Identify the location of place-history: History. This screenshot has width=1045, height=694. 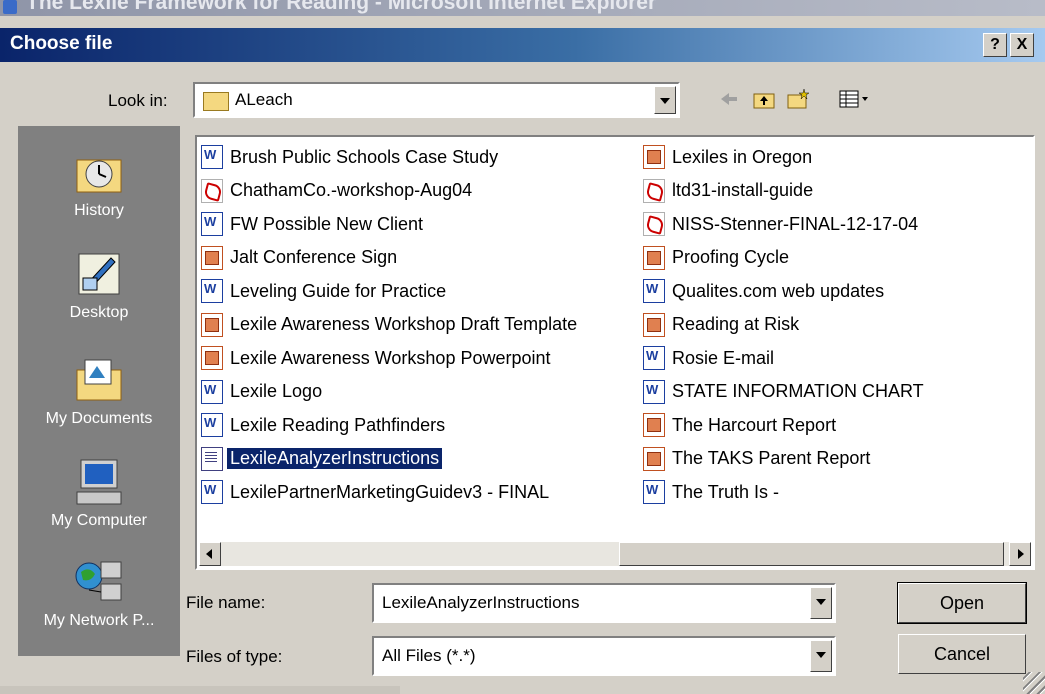
(99, 183).